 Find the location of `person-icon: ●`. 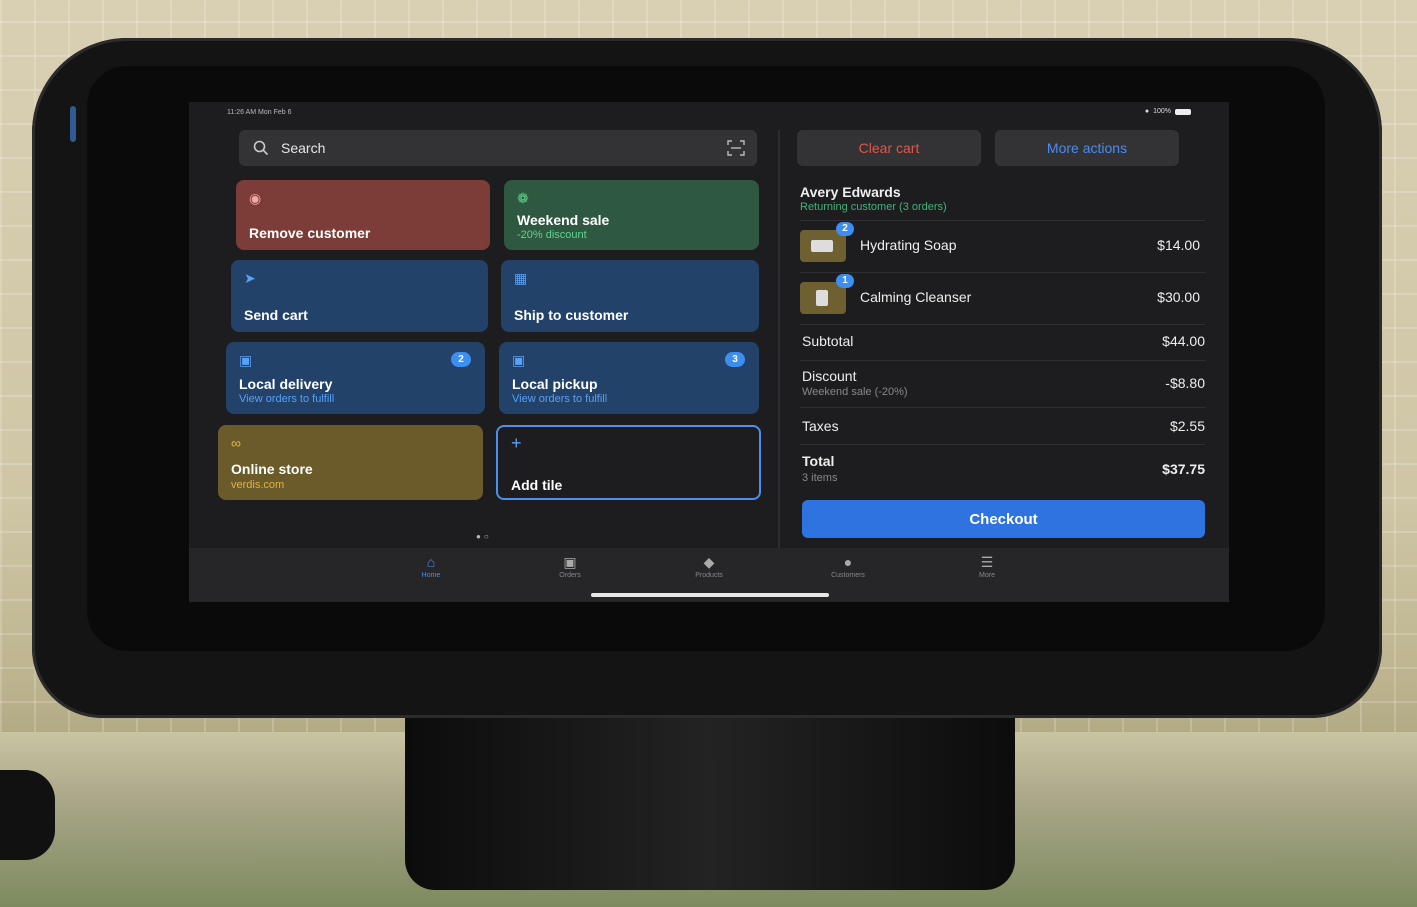

person-icon: ● is located at coordinates (848, 562).